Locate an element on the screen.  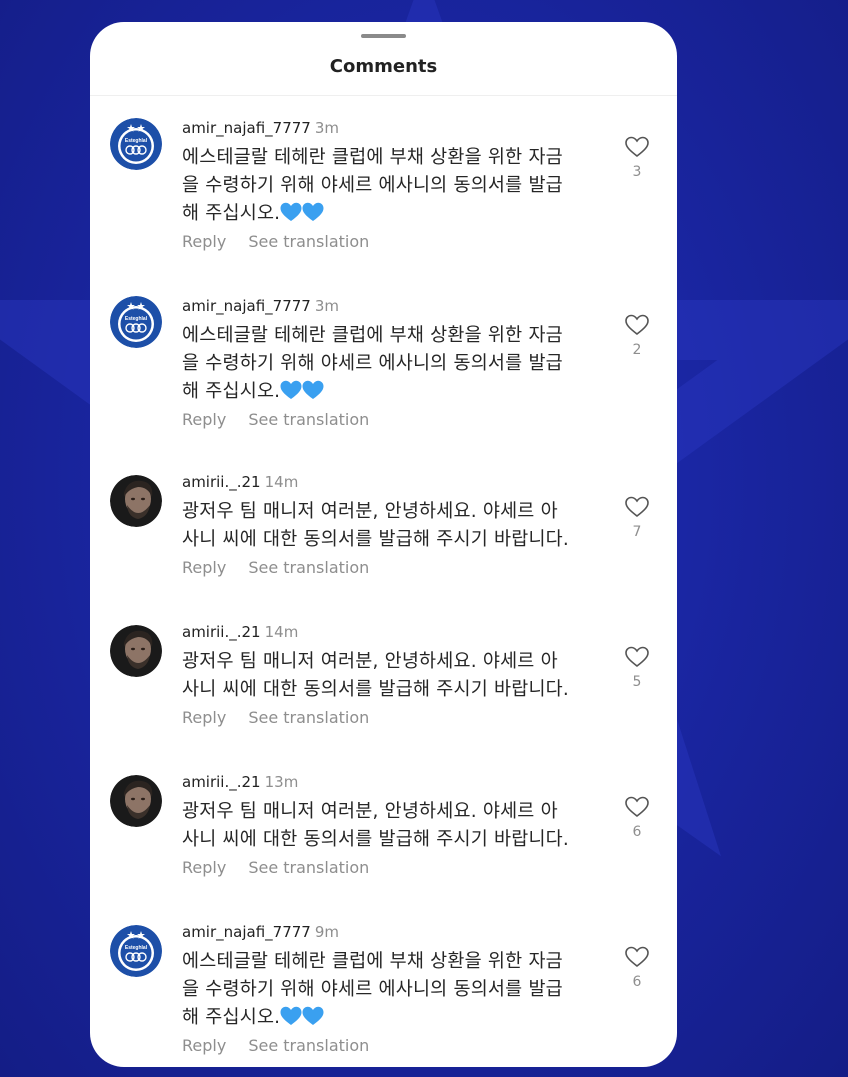
sheet-title: Comments is located at coordinates (383, 66).